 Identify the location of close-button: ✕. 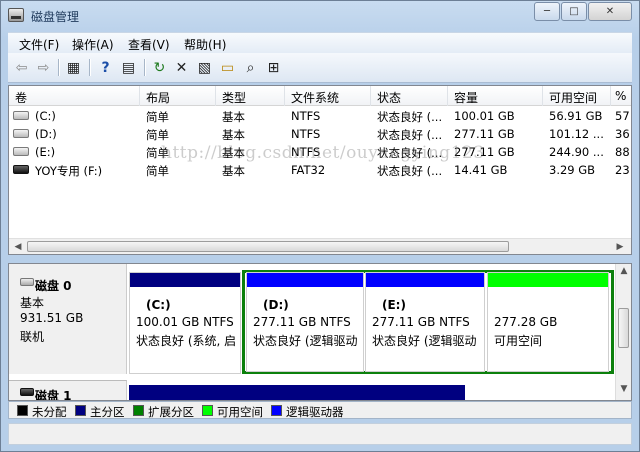
(610, 11).